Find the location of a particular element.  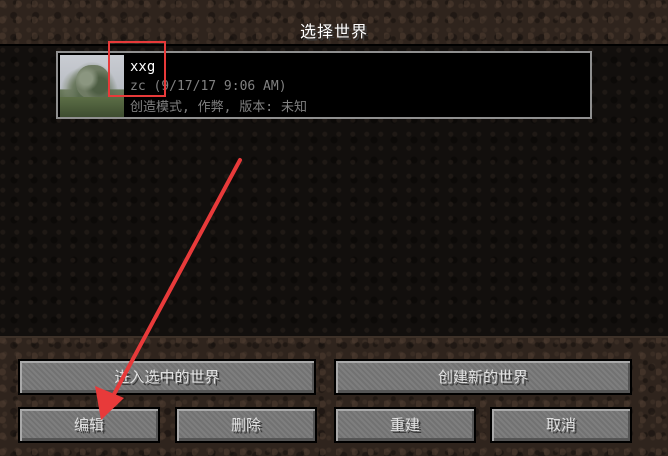

world-thumbnail-image is located at coordinates (92, 86).